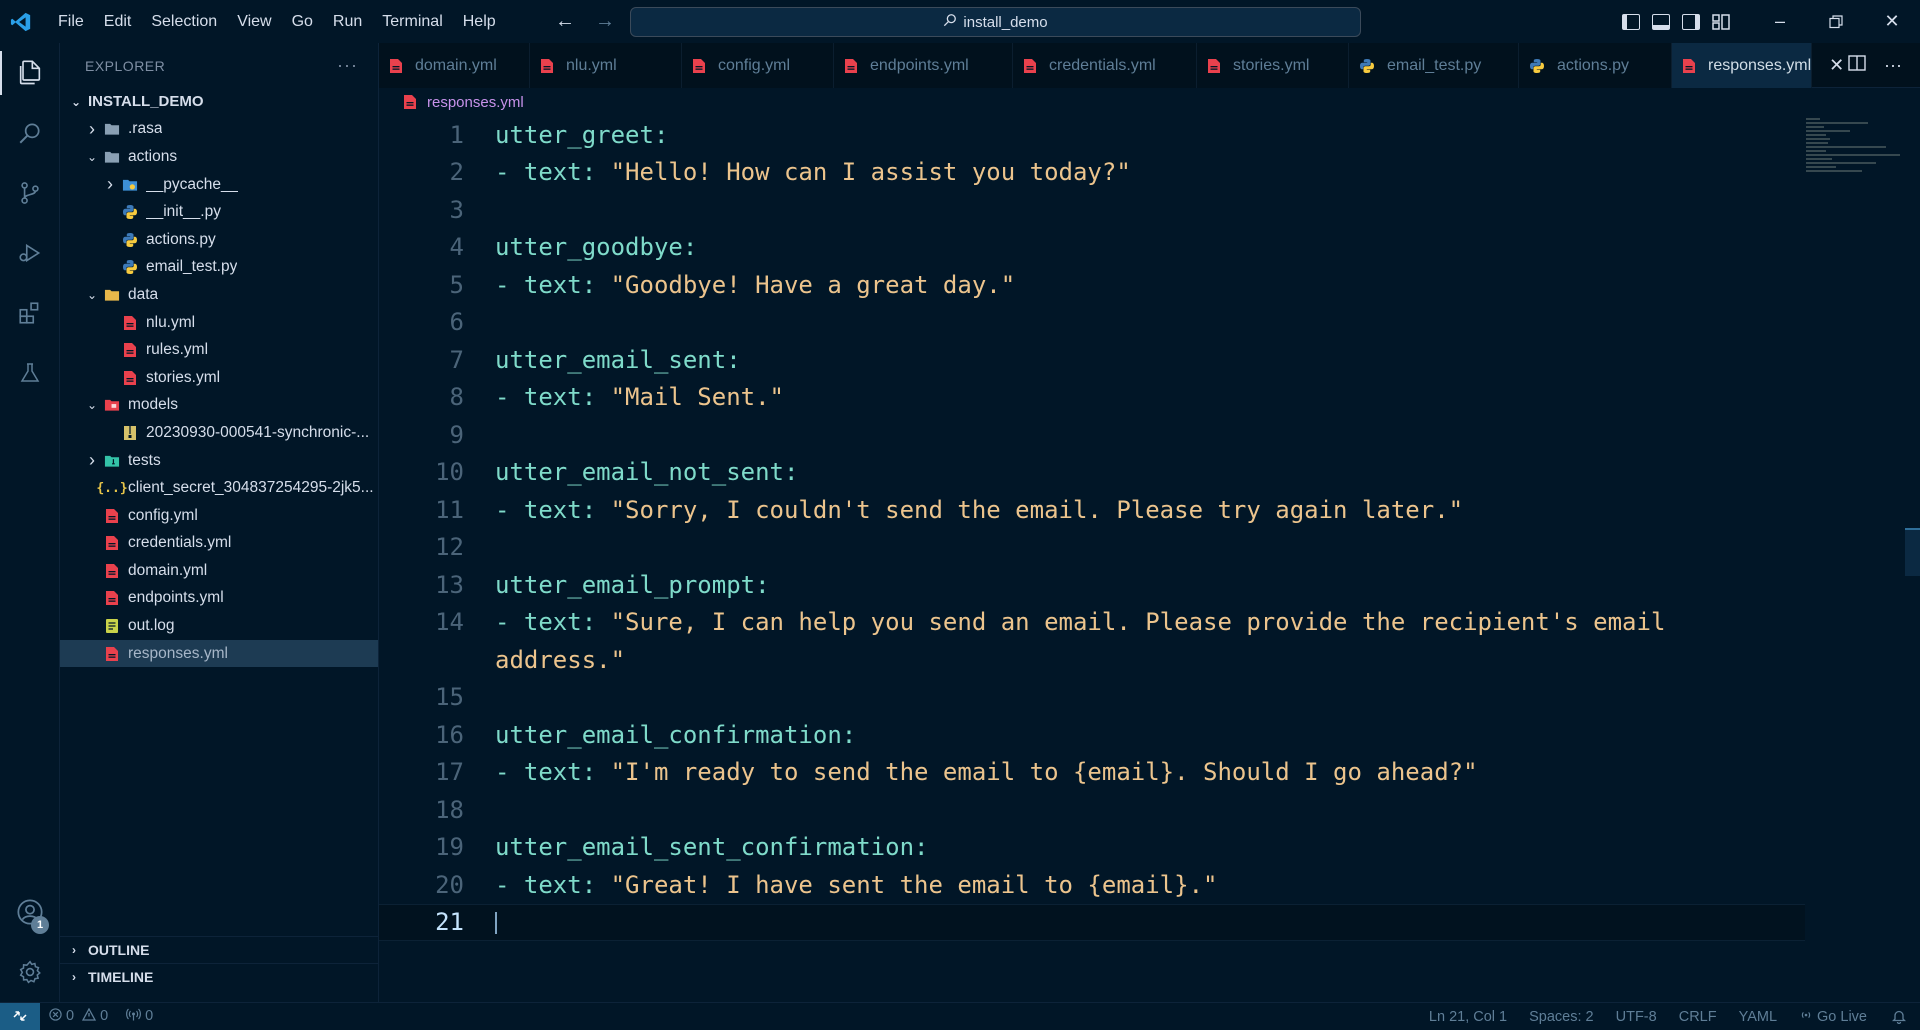 This screenshot has width=1920, height=1030. Describe the element at coordinates (605, 21) in the screenshot. I see `forward-arrow-icon: →` at that location.